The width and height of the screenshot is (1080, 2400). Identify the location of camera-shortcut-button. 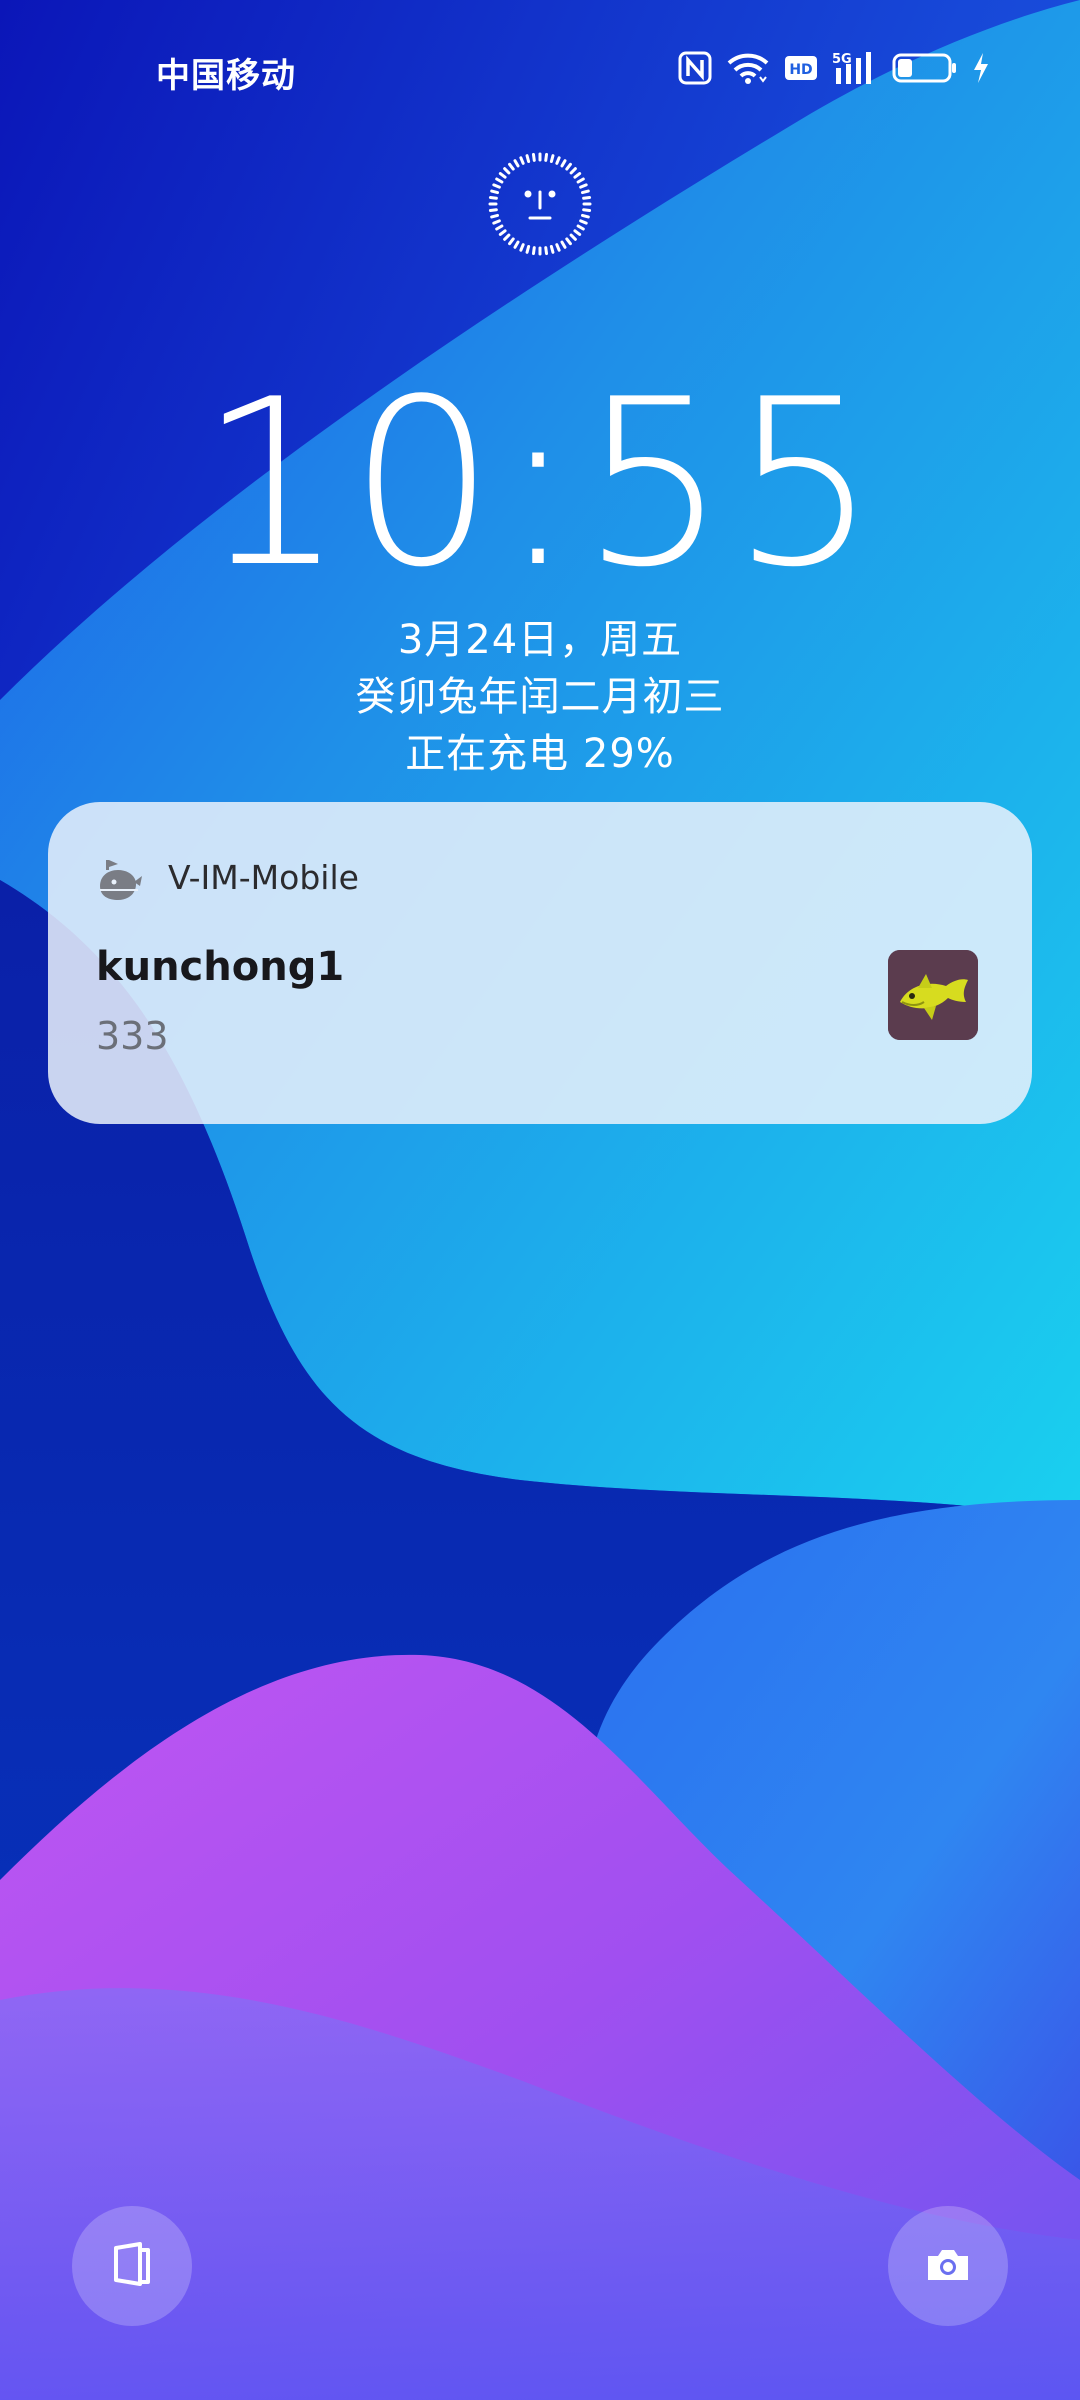
(948, 2266).